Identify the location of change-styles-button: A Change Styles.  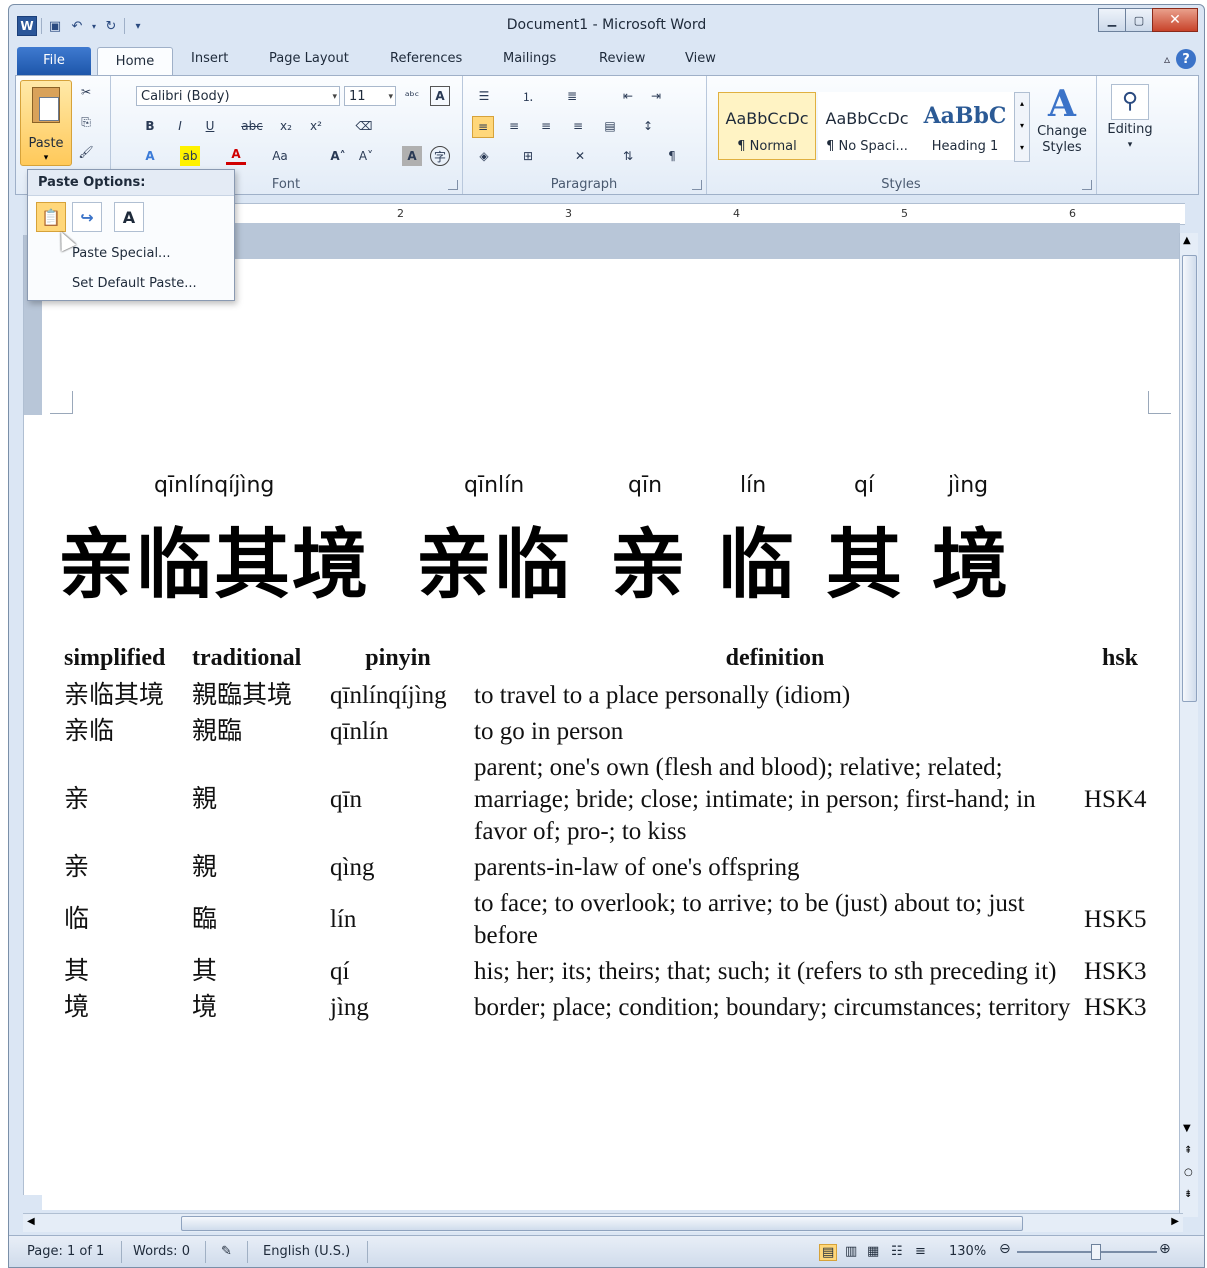
(1062, 120).